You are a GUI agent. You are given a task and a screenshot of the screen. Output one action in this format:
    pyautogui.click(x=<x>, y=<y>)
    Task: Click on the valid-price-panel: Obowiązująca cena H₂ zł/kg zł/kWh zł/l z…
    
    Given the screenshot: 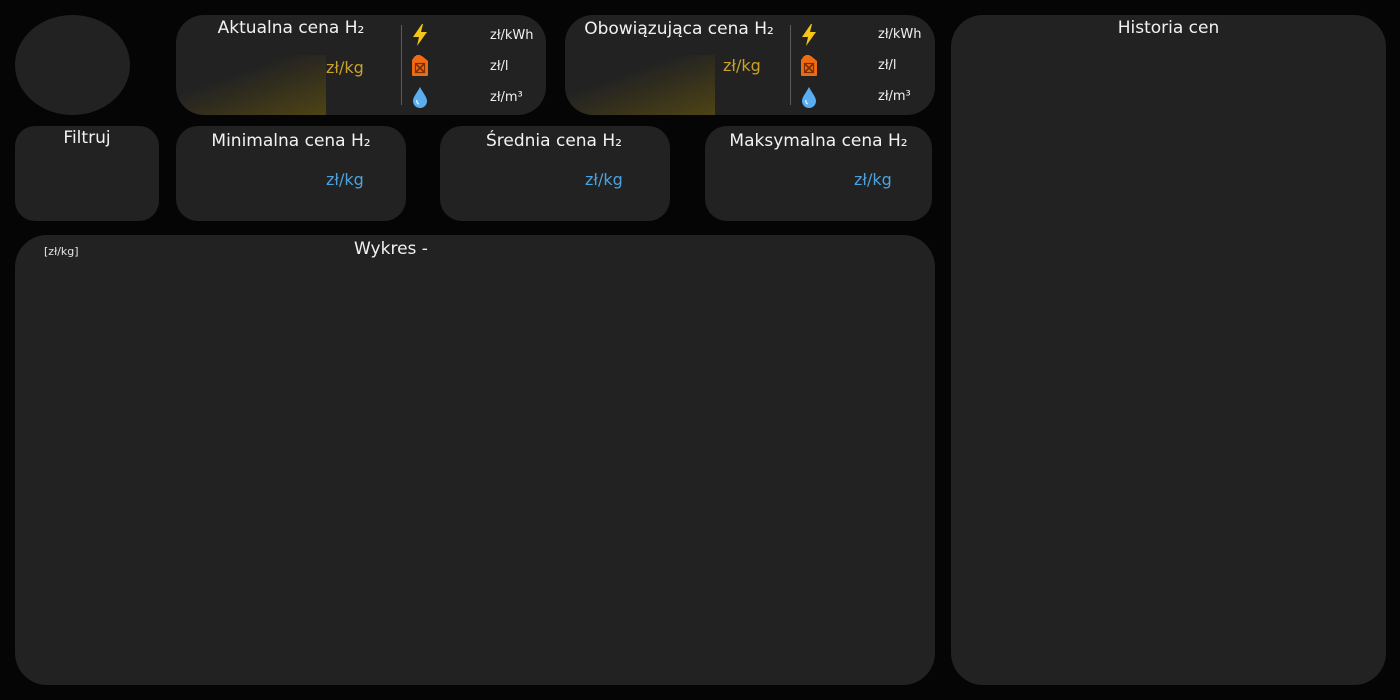 What is the action you would take?
    pyautogui.click(x=750, y=65)
    